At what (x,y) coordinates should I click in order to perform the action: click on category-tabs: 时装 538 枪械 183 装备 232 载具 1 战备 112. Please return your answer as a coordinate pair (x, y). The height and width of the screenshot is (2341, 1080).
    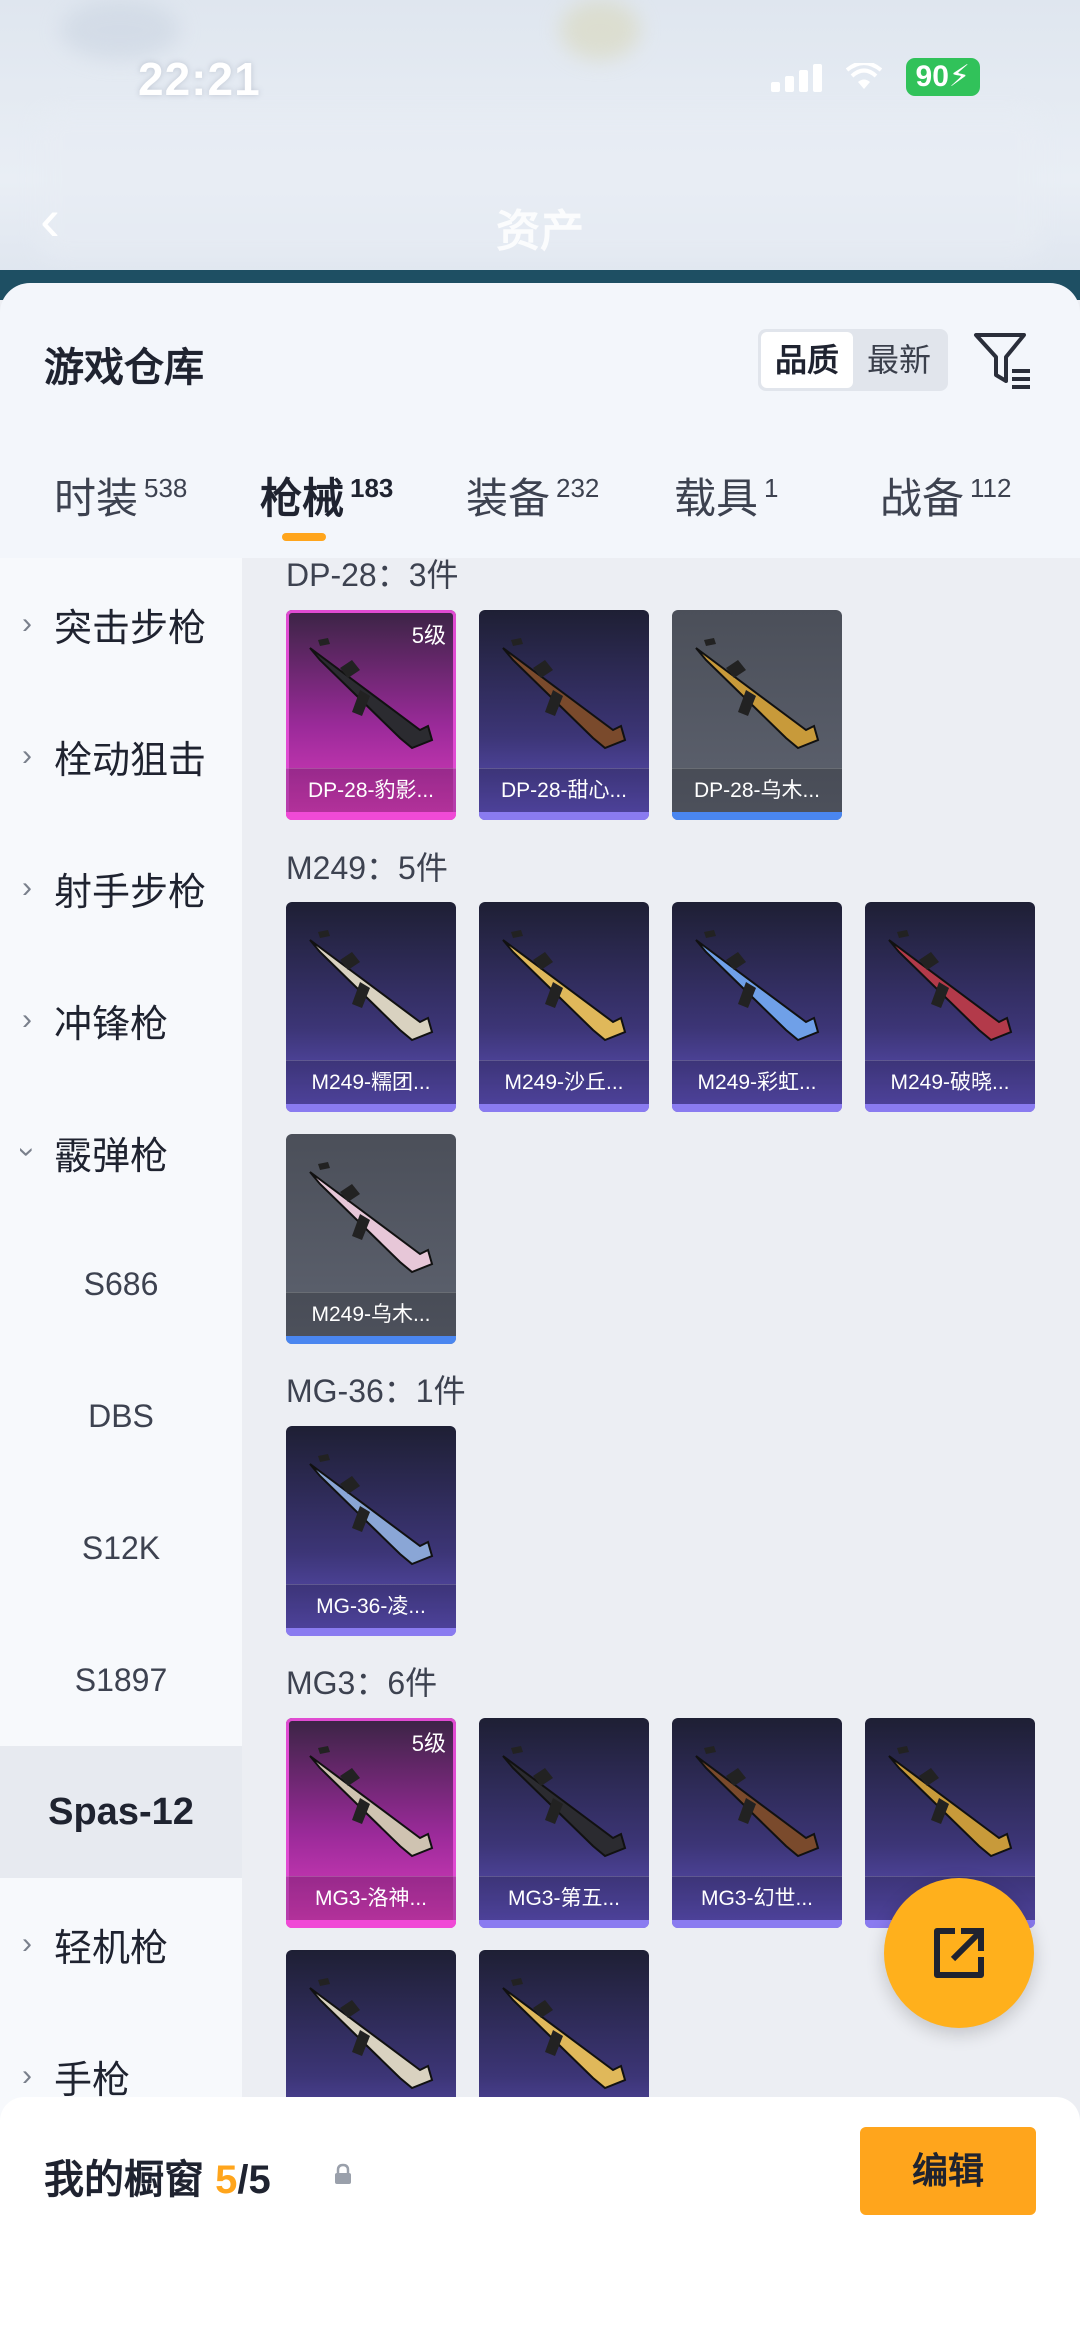
    Looking at the image, I should click on (540, 510).